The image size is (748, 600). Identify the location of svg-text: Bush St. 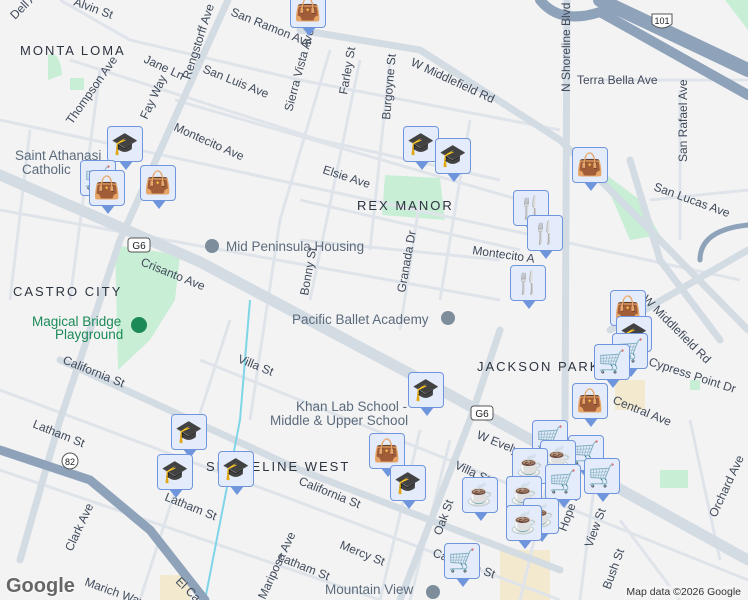
(614, 568).